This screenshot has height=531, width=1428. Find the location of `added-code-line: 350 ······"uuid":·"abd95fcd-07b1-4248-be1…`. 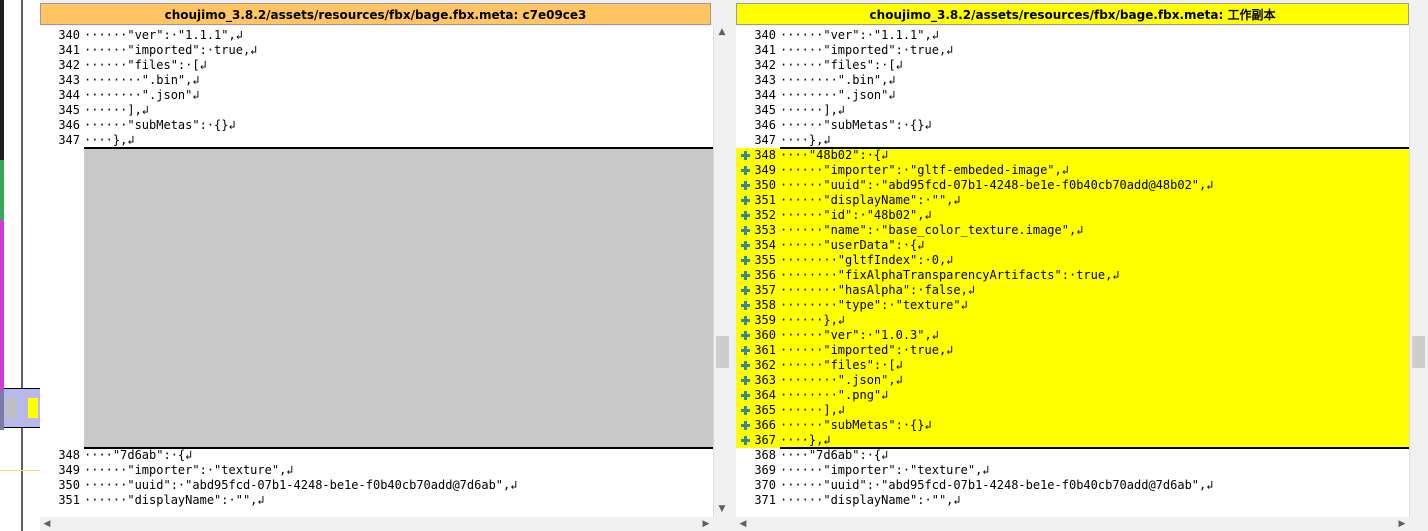

added-code-line: 350 ······"uuid":·"abd95fcd-07b1-4248-be1… is located at coordinates (1072, 185).